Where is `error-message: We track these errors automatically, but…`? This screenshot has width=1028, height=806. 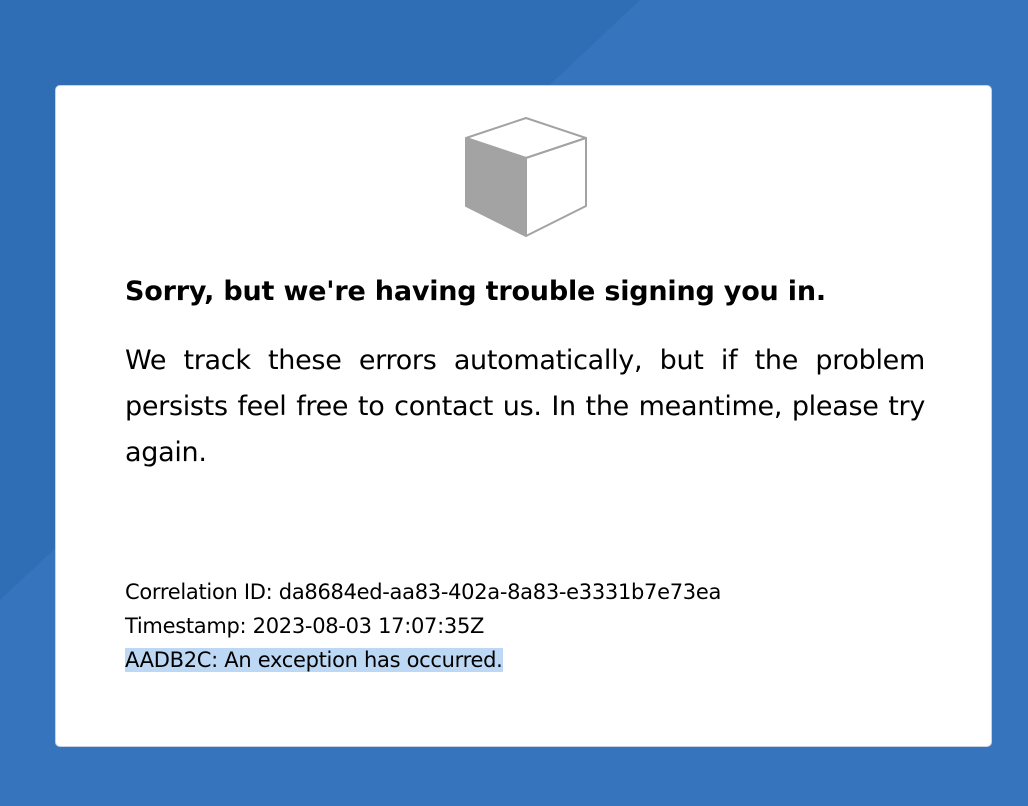 error-message: We track these errors automatically, but… is located at coordinates (525, 406).